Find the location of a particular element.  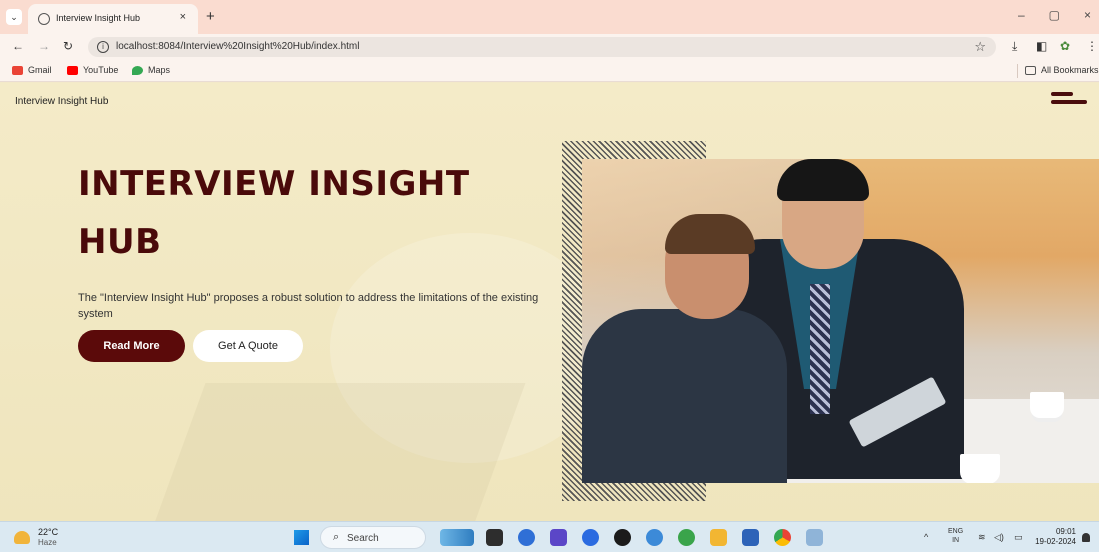

file-explorer-icon is located at coordinates (718, 537).